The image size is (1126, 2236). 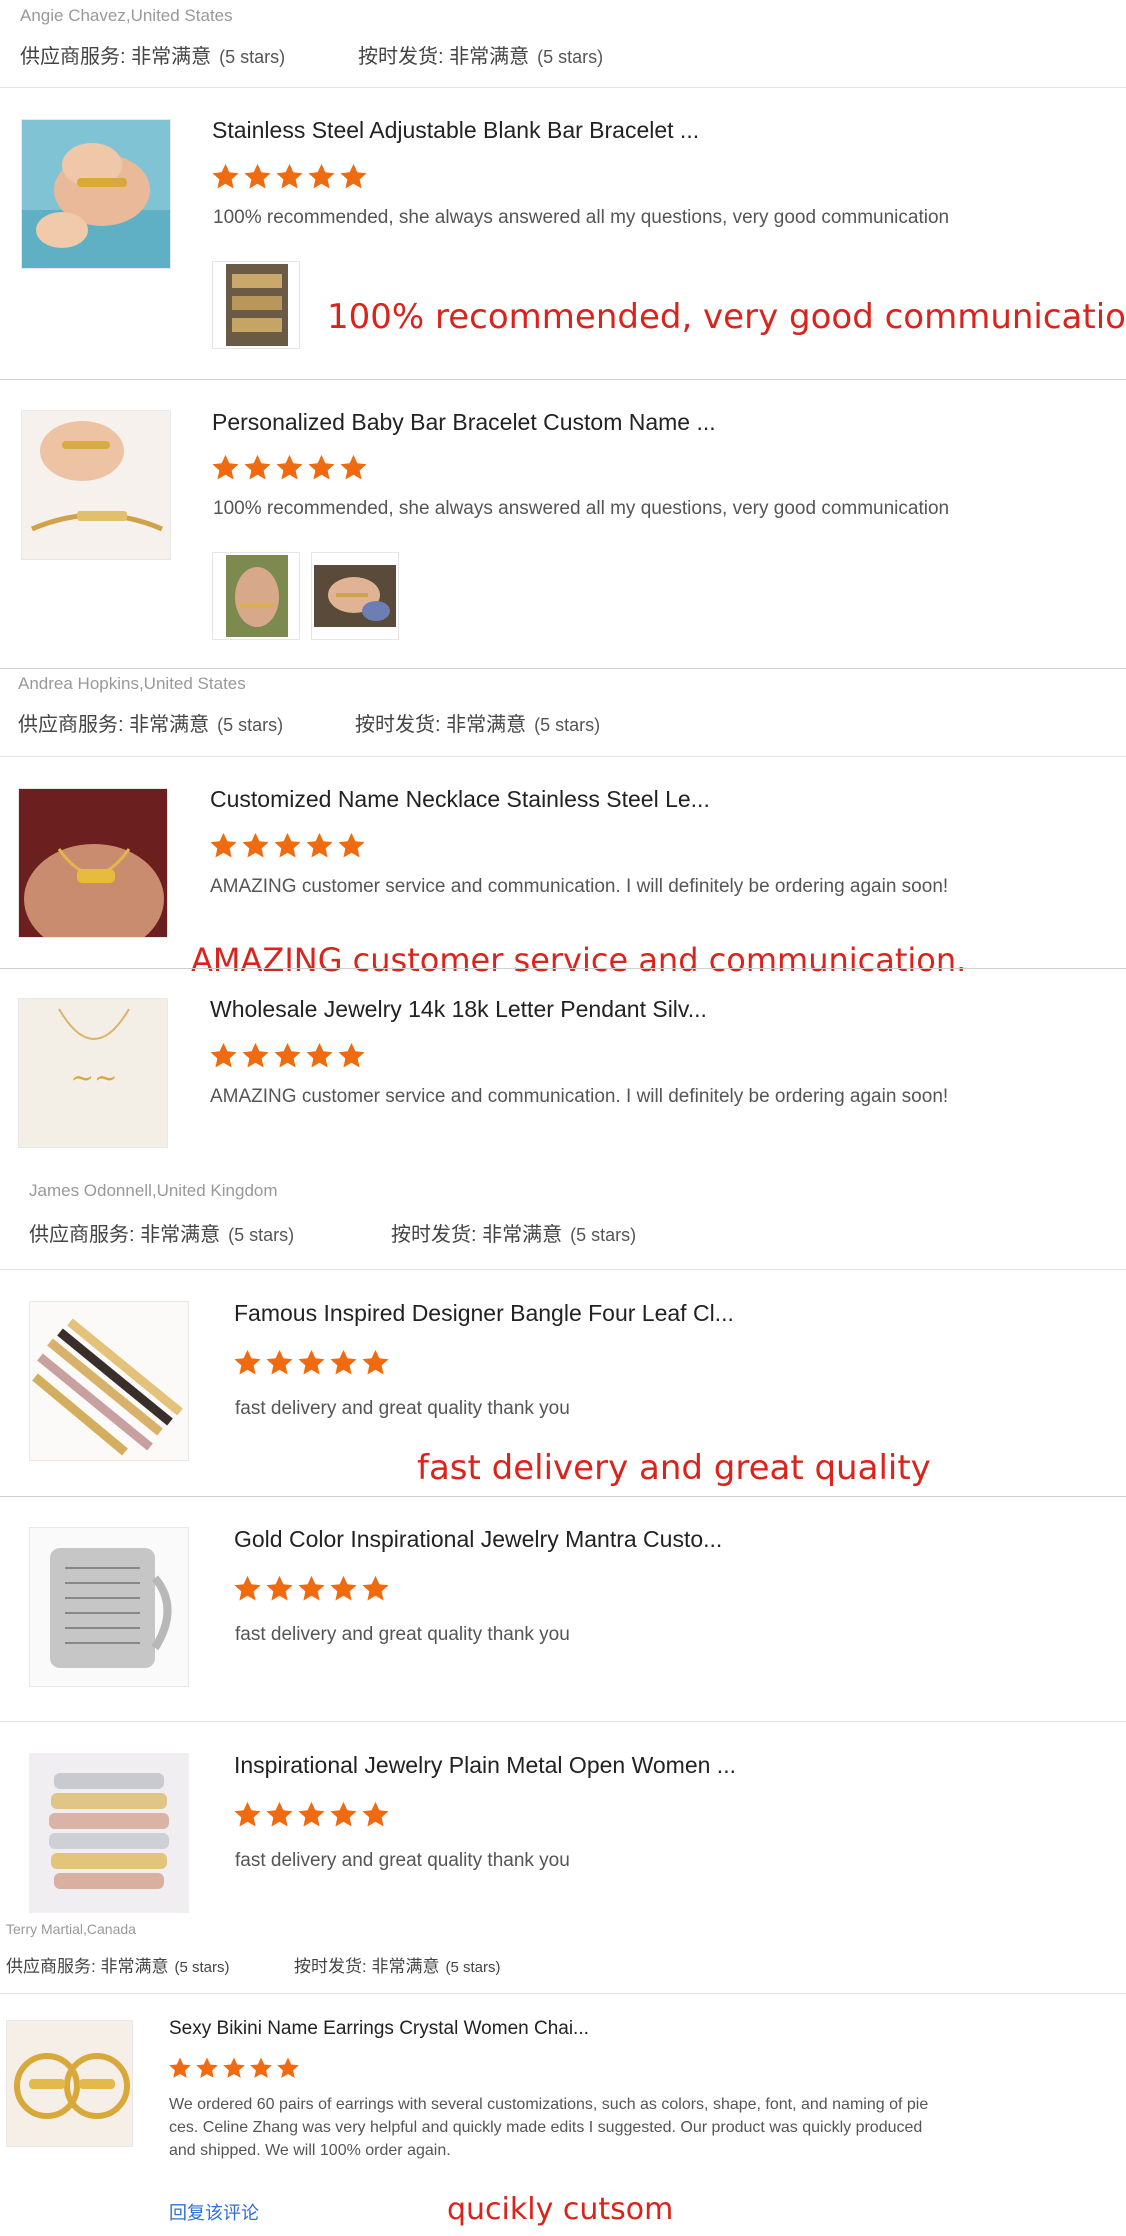 I want to click on name-necklace-photo, so click(x=93, y=863).